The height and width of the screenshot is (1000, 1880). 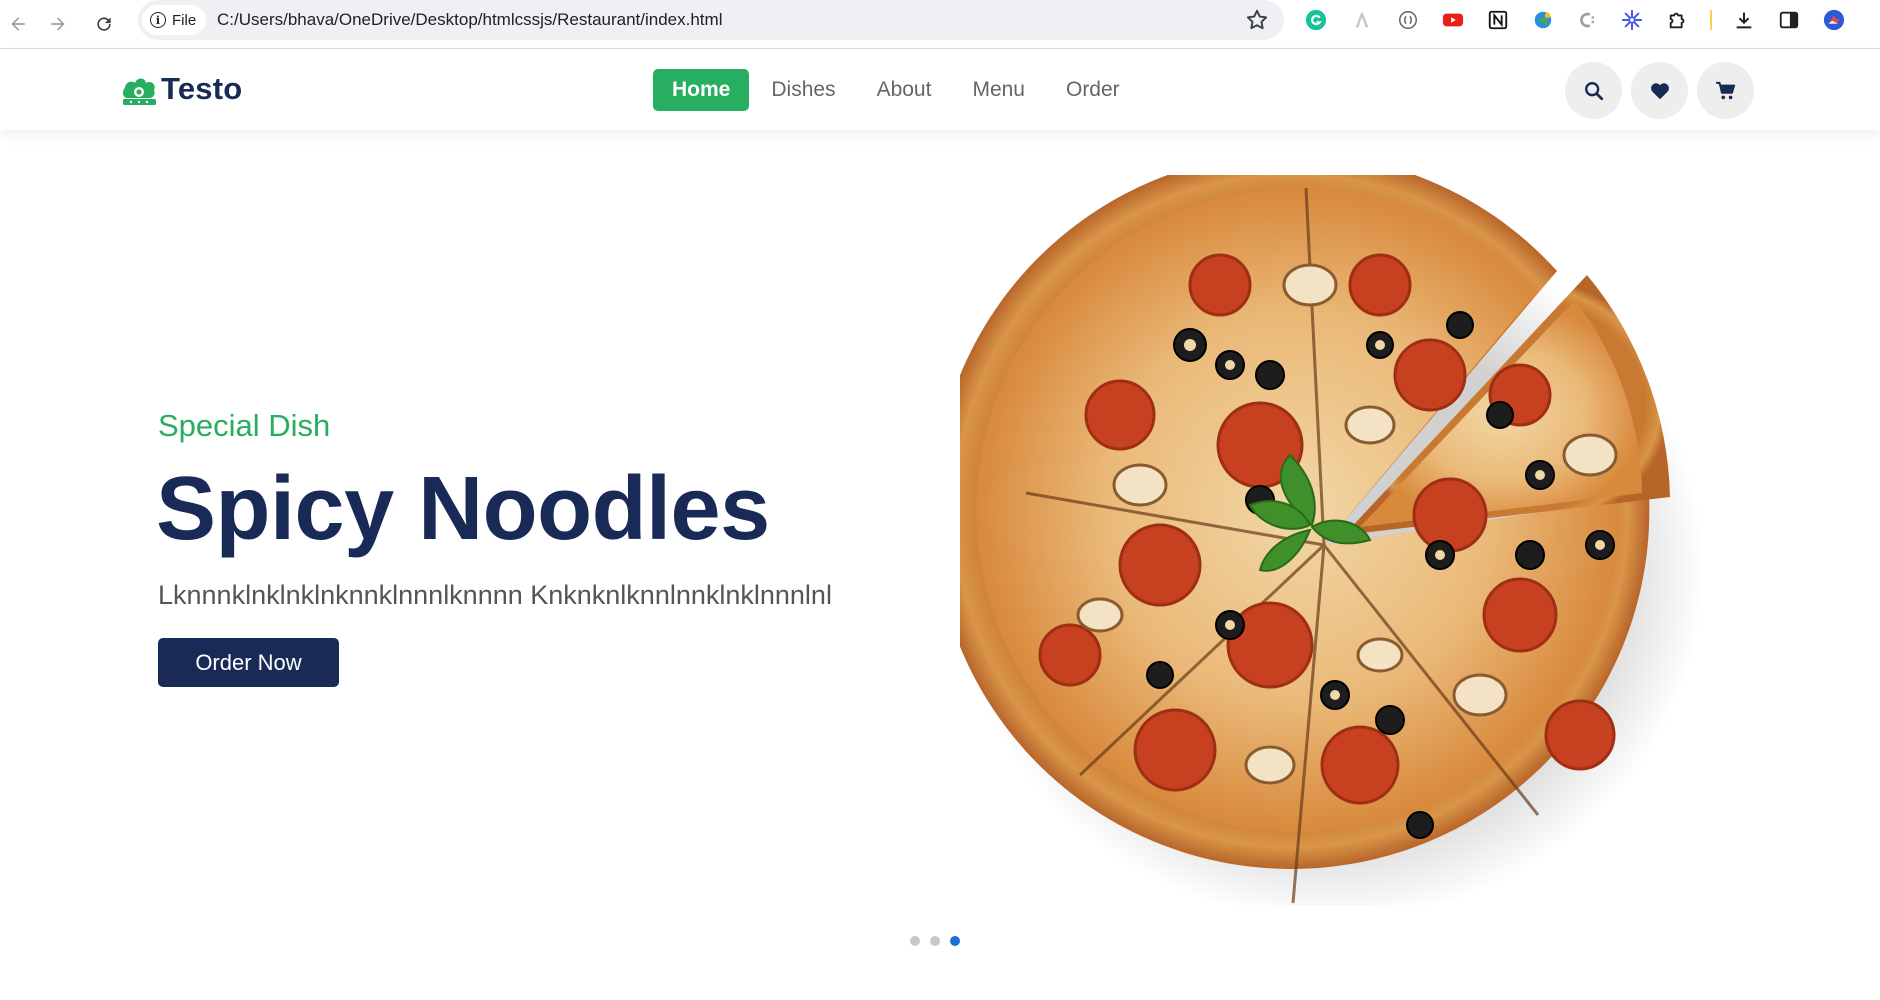 I want to click on logo-text: Testo, so click(x=202, y=88).